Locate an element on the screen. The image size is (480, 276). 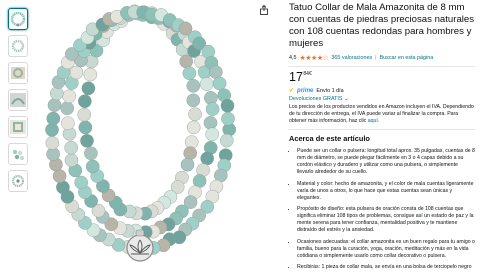
prime-delivery-text: Envío 1 día is located at coordinates (330, 90).